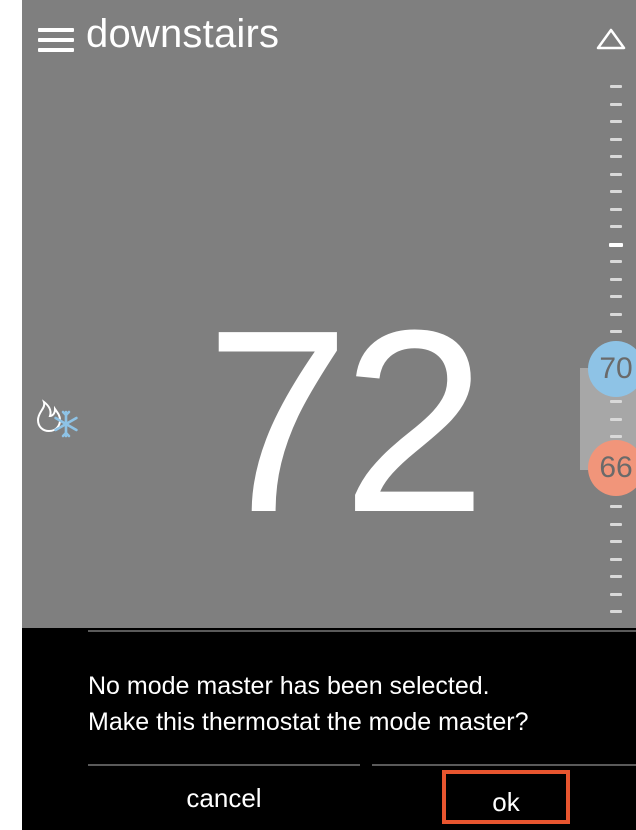 The width and height of the screenshot is (636, 830). Describe the element at coordinates (224, 765) in the screenshot. I see `button-divider-left` at that location.